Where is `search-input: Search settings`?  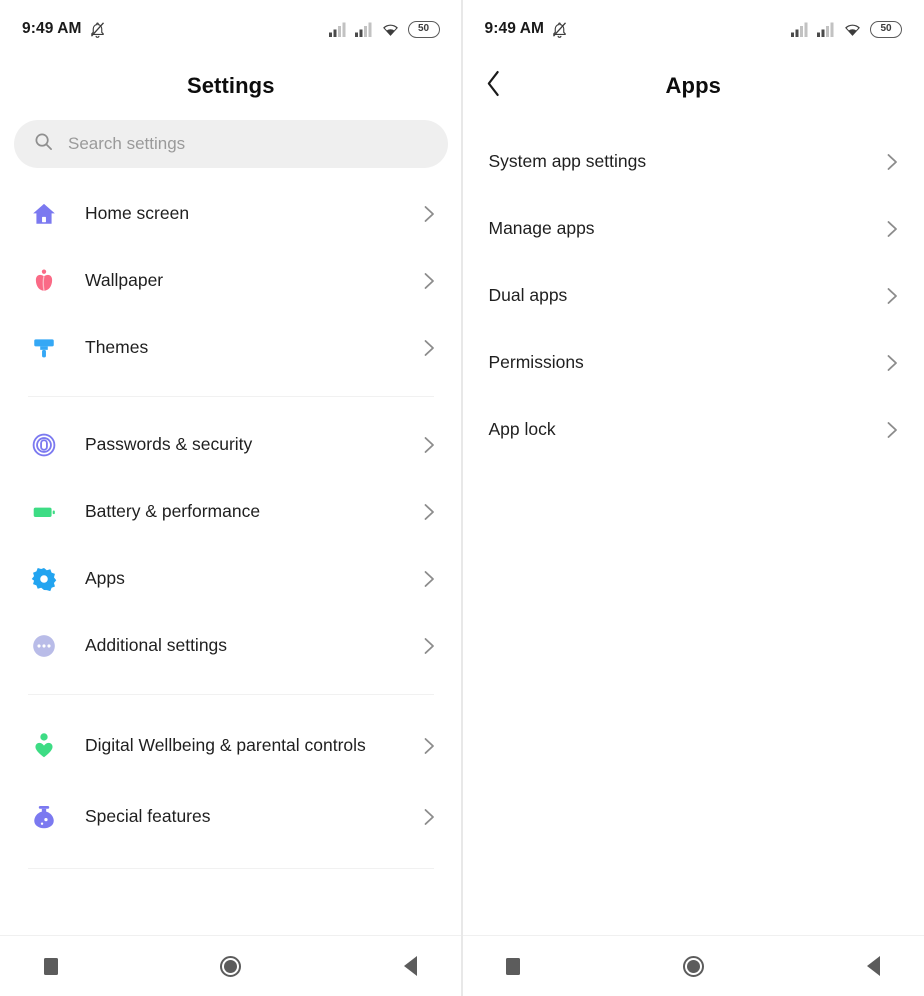 search-input: Search settings is located at coordinates (231, 144).